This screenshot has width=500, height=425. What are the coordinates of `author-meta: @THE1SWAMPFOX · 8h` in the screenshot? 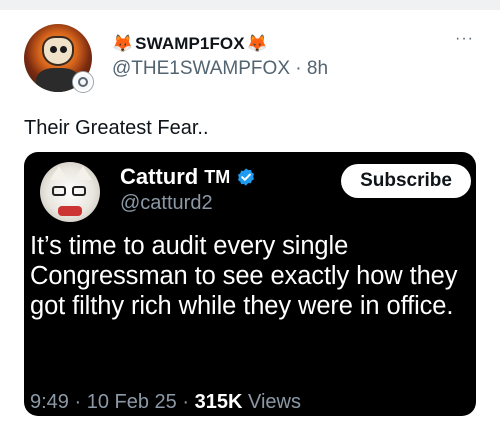 It's located at (220, 69).